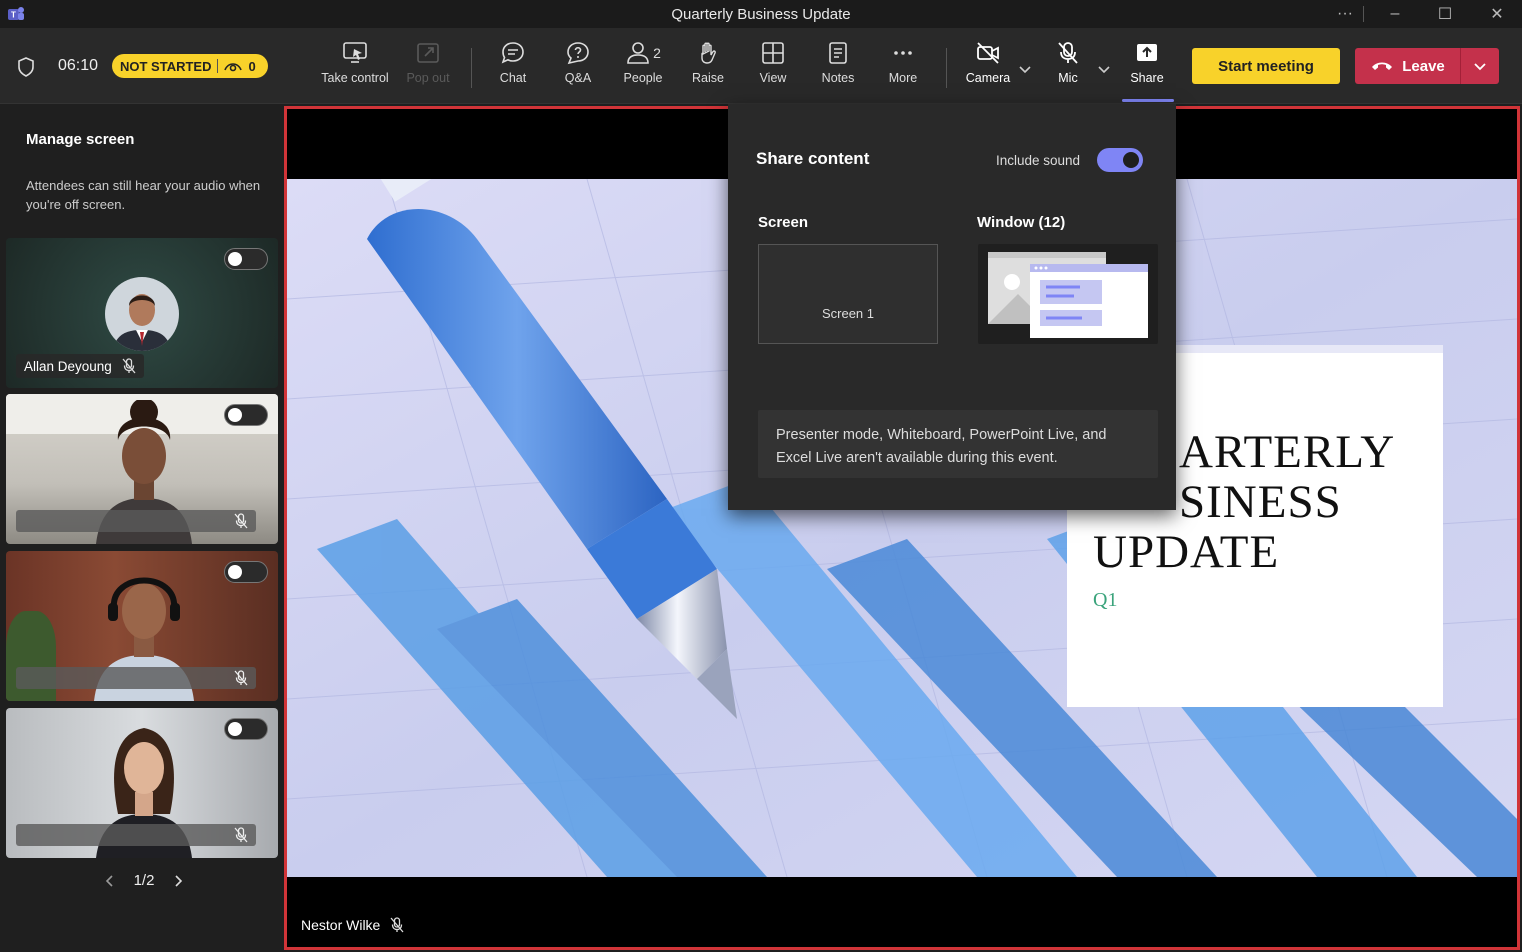 The width and height of the screenshot is (1522, 952). I want to click on view-button: View, so click(773, 67).